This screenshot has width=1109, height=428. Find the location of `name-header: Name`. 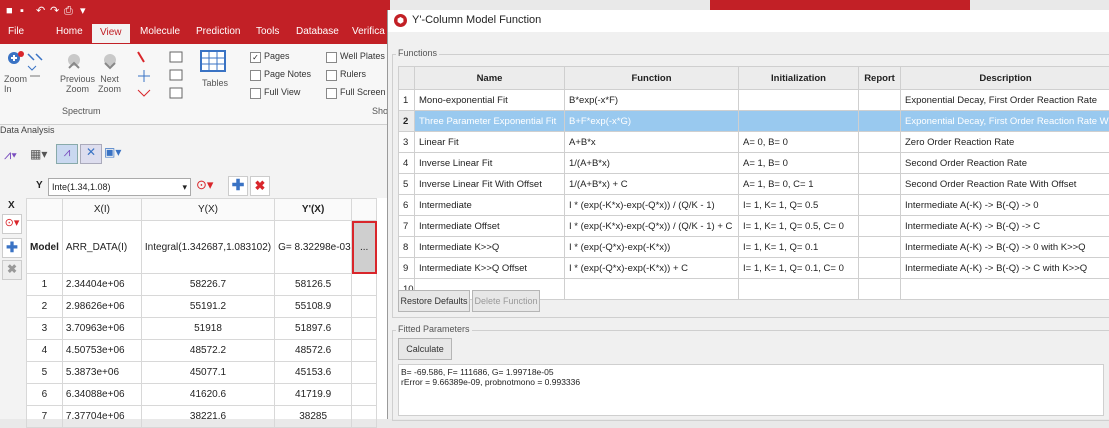

name-header: Name is located at coordinates (490, 78).